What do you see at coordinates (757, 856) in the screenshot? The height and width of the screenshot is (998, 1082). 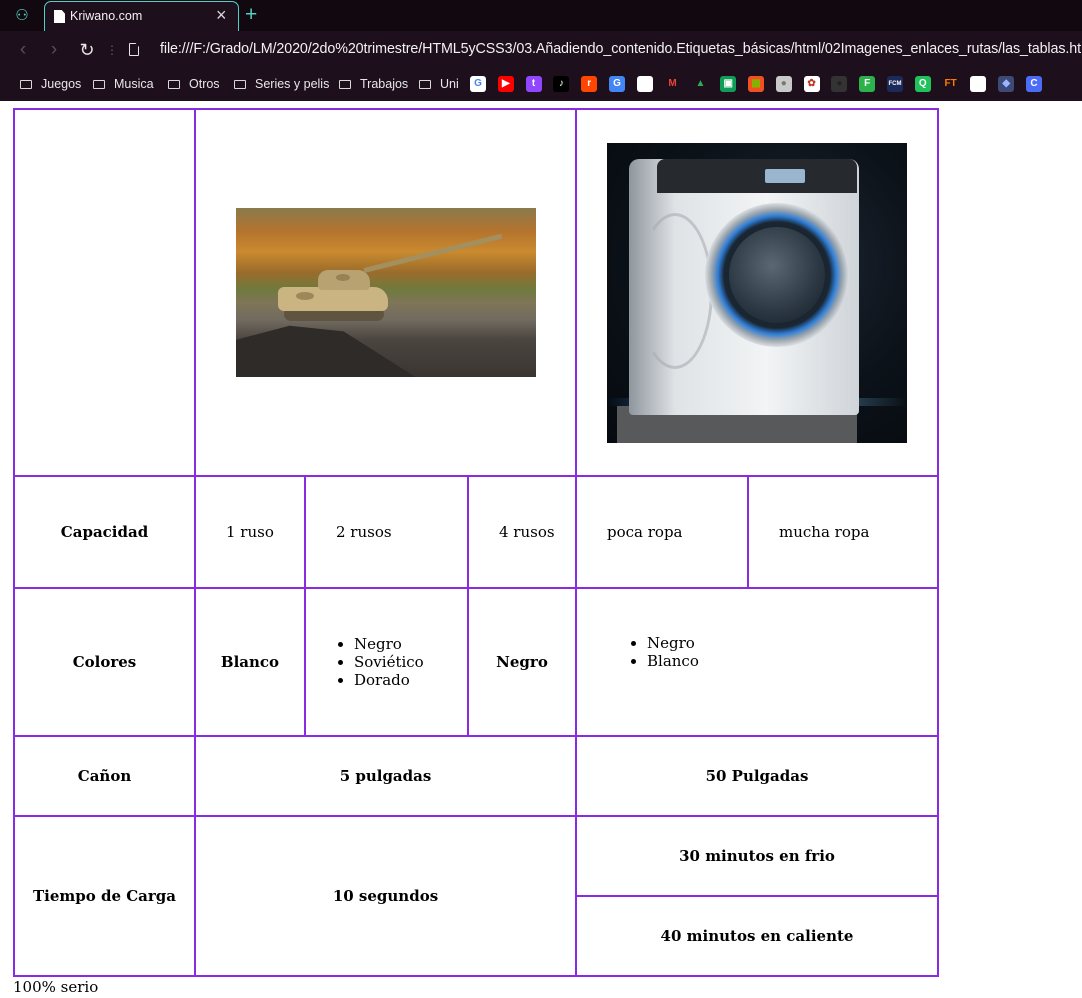 I see `tiempo-wash-cold: 30 minutos en frio` at bounding box center [757, 856].